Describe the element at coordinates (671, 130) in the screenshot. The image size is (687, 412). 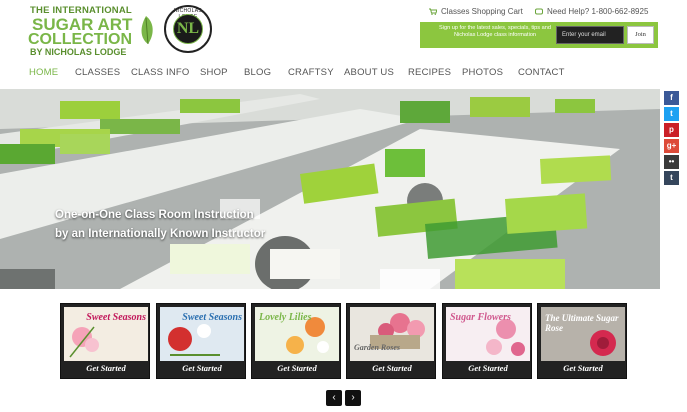
I see `pinterest-icon: p` at that location.